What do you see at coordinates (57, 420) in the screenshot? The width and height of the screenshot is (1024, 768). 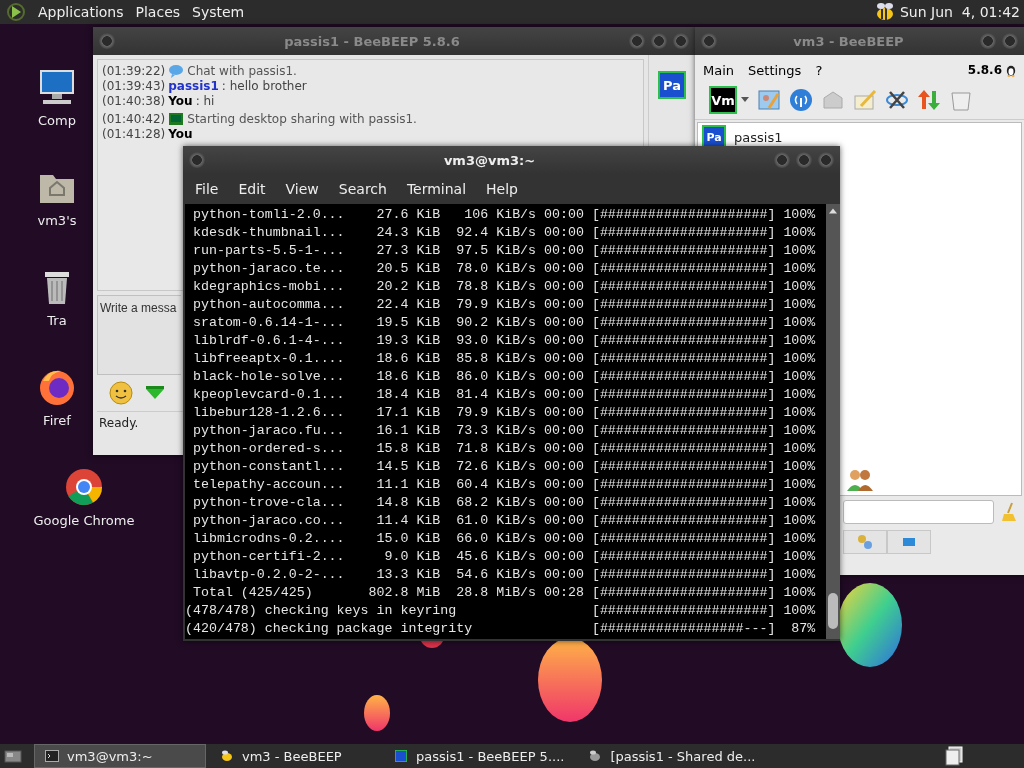 I see `desktop-icon-label: Firef` at bounding box center [57, 420].